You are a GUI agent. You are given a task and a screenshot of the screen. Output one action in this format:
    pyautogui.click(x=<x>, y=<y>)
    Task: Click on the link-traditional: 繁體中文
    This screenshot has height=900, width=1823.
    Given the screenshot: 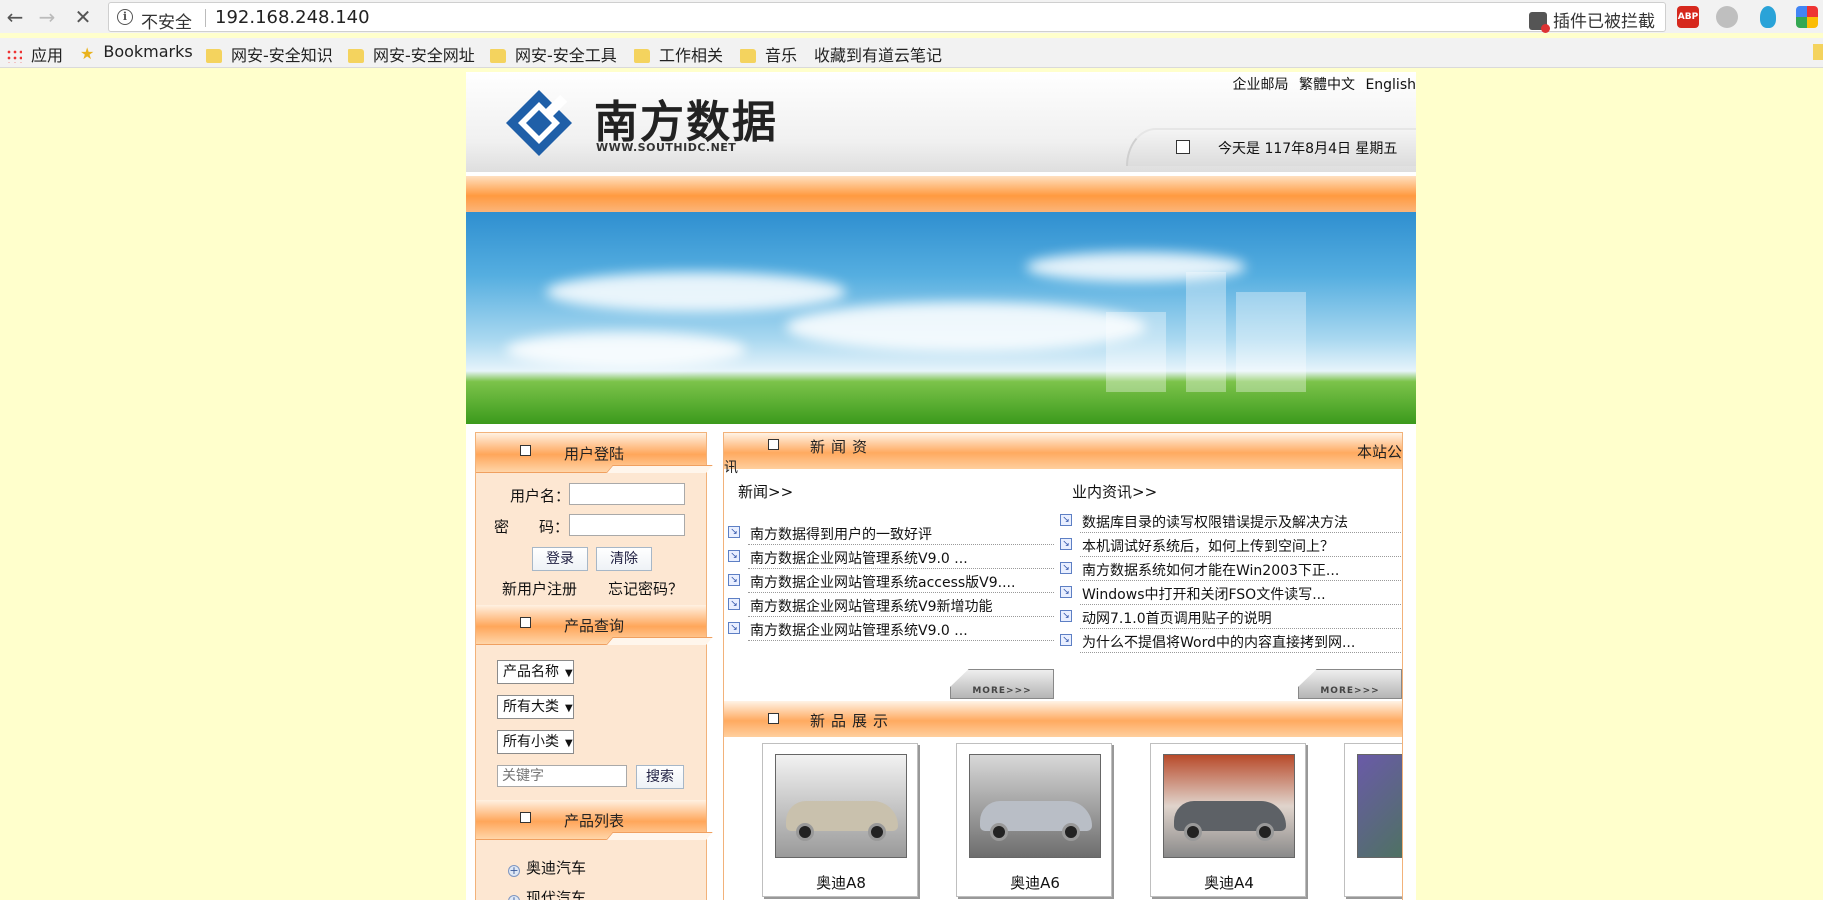 What is the action you would take?
    pyautogui.click(x=1327, y=85)
    